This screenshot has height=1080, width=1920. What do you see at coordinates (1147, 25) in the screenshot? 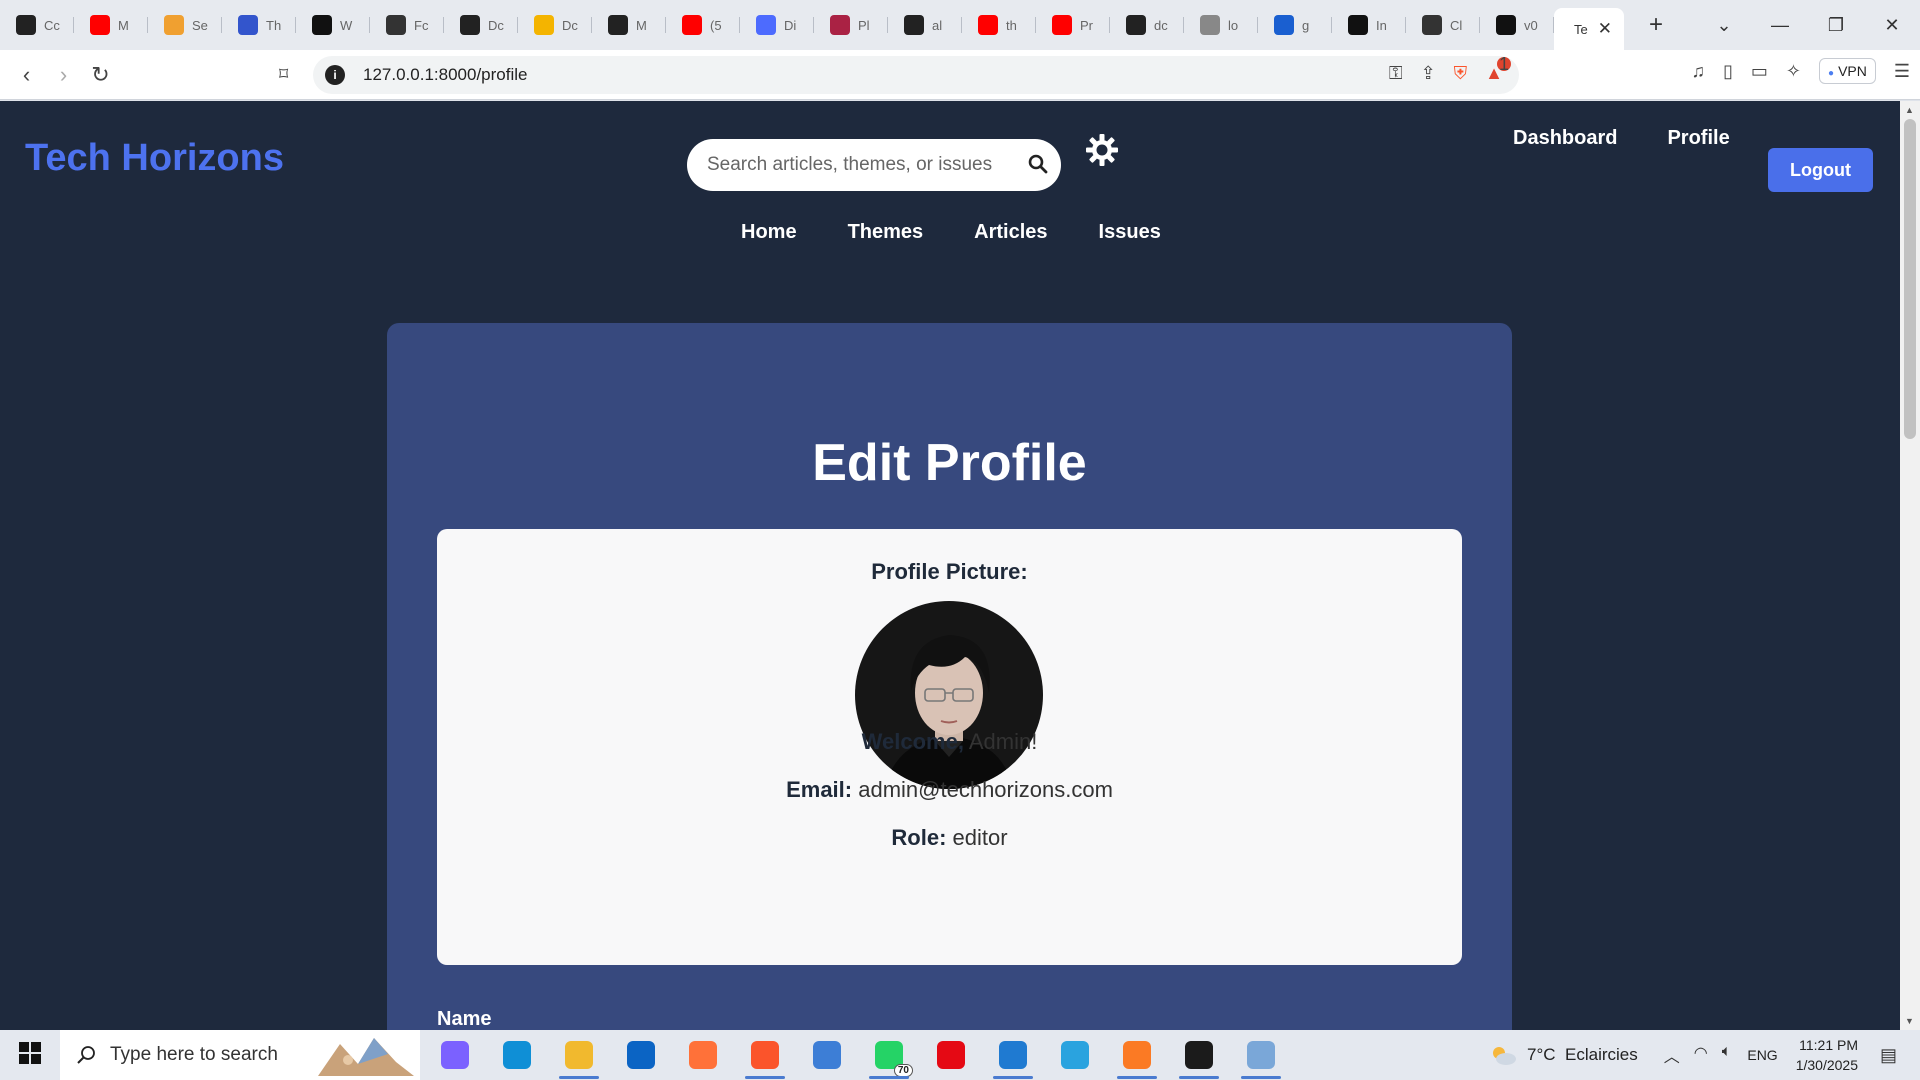
I see `browser-tab: dc` at bounding box center [1147, 25].